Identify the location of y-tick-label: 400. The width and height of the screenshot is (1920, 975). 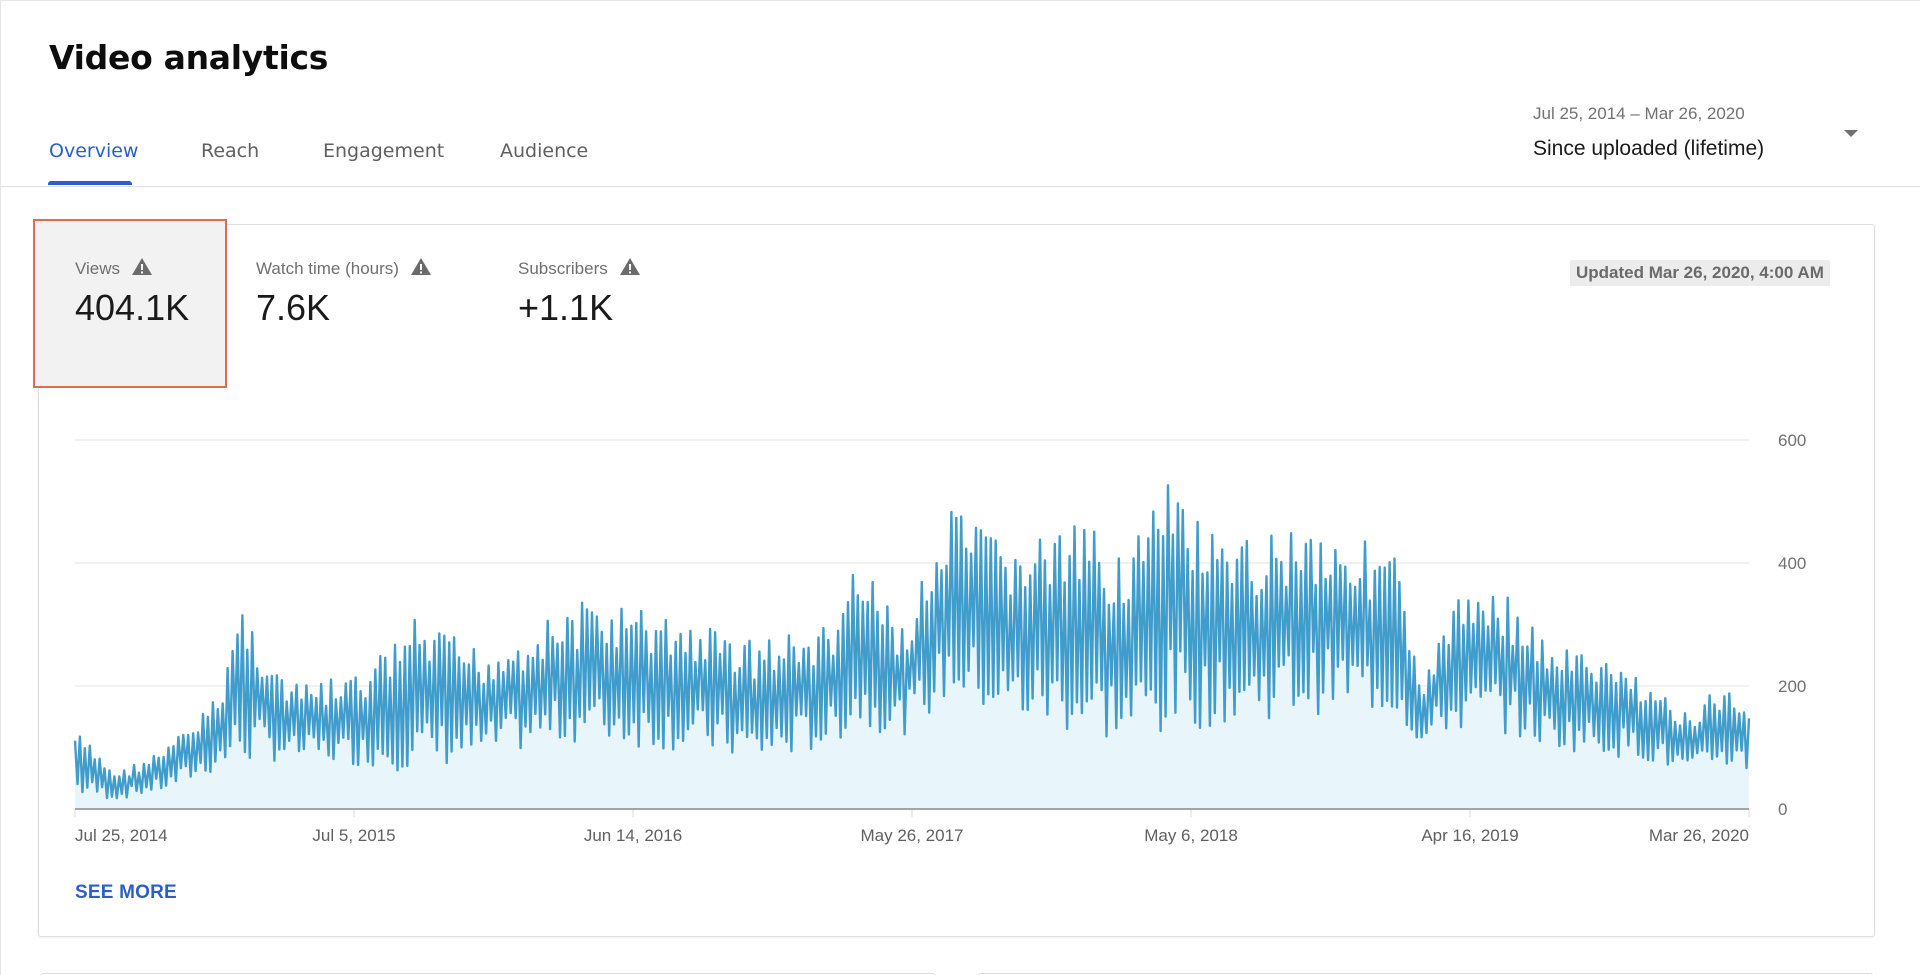
(1792, 563).